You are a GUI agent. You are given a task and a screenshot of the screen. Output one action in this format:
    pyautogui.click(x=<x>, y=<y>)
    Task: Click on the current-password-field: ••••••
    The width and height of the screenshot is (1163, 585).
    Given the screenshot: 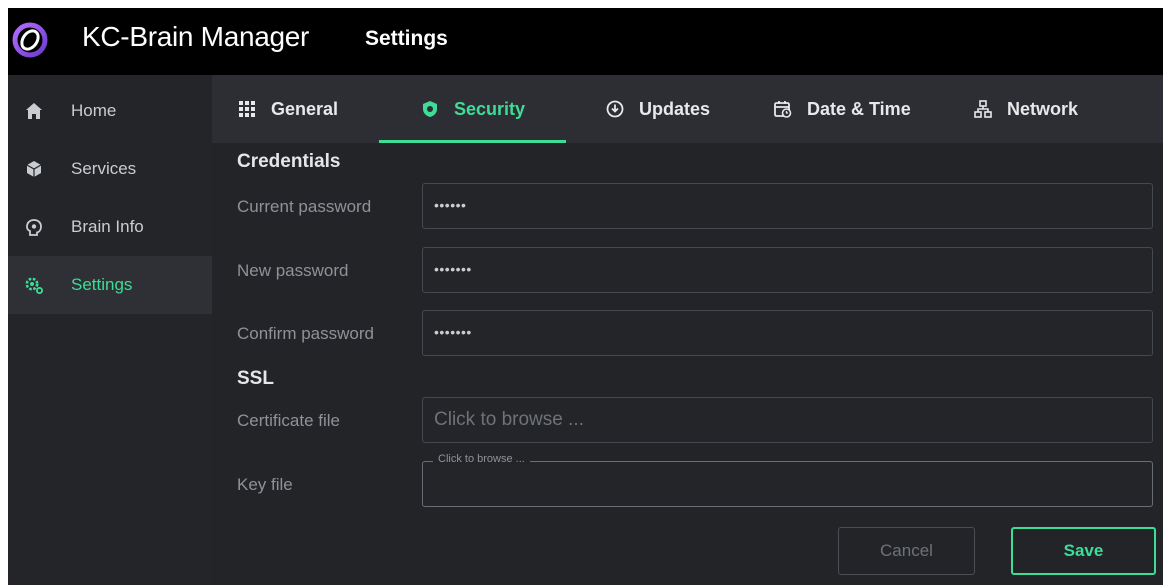 What is the action you would take?
    pyautogui.click(x=787, y=206)
    